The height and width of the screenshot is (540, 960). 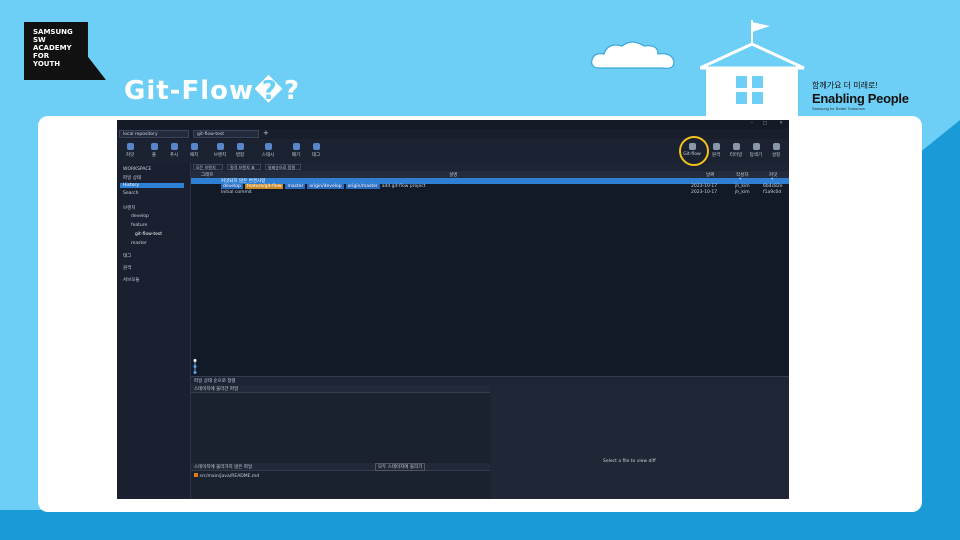 I want to click on sort-select: 날짜순으로 정렬, so click(x=283, y=167).